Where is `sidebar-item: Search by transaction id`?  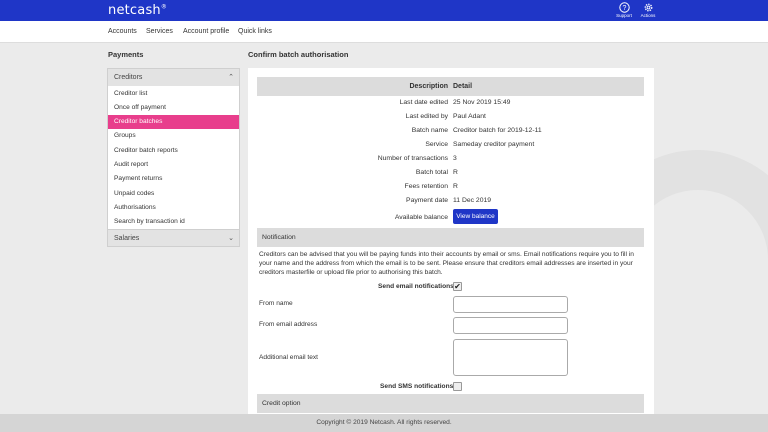
sidebar-item: Search by transaction id is located at coordinates (173, 222).